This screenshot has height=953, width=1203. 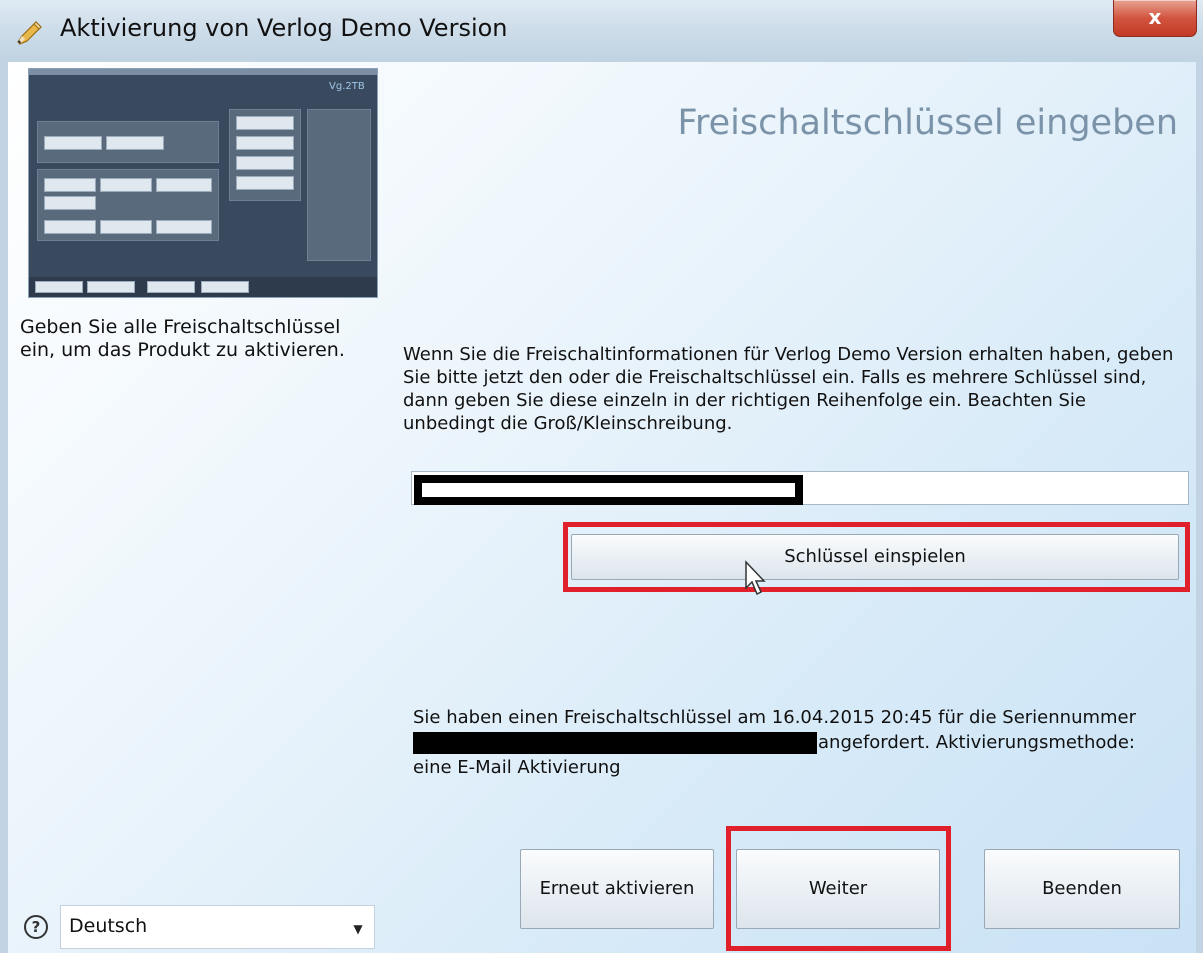 I want to click on language-select: Deutsch ▼, so click(x=217, y=927).